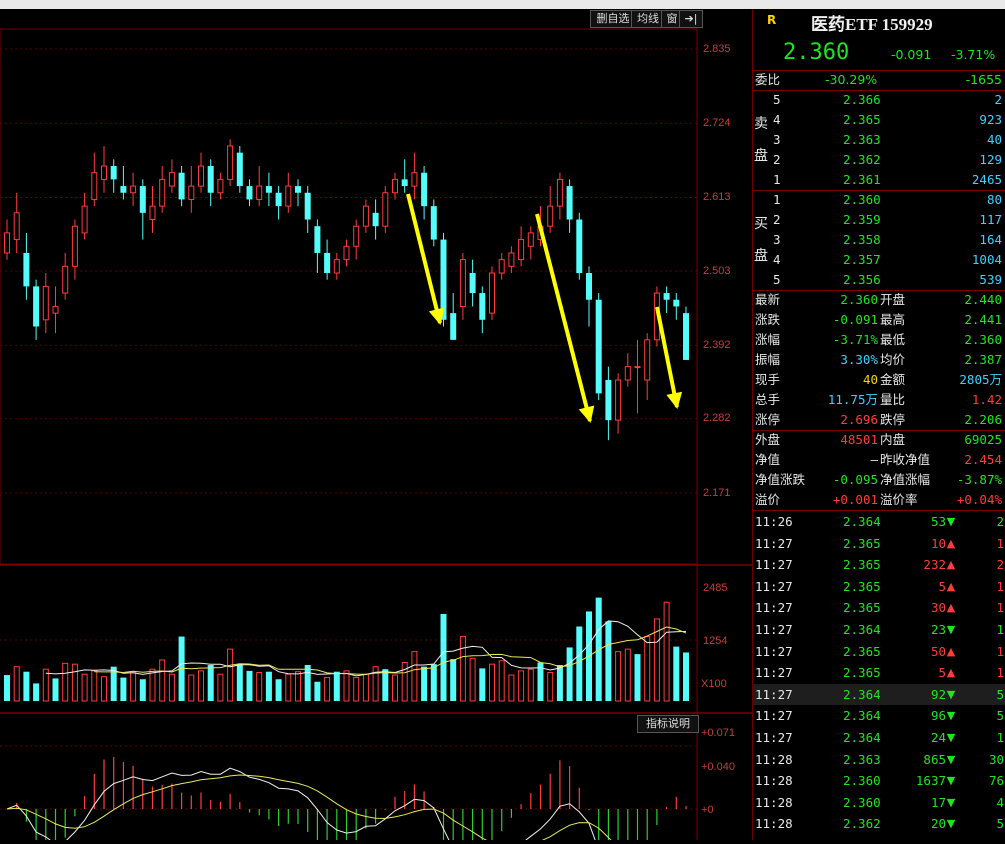  What do you see at coordinates (879, 220) in the screenshot?
I see `buy-order-row: 2 2.359 117` at bounding box center [879, 220].